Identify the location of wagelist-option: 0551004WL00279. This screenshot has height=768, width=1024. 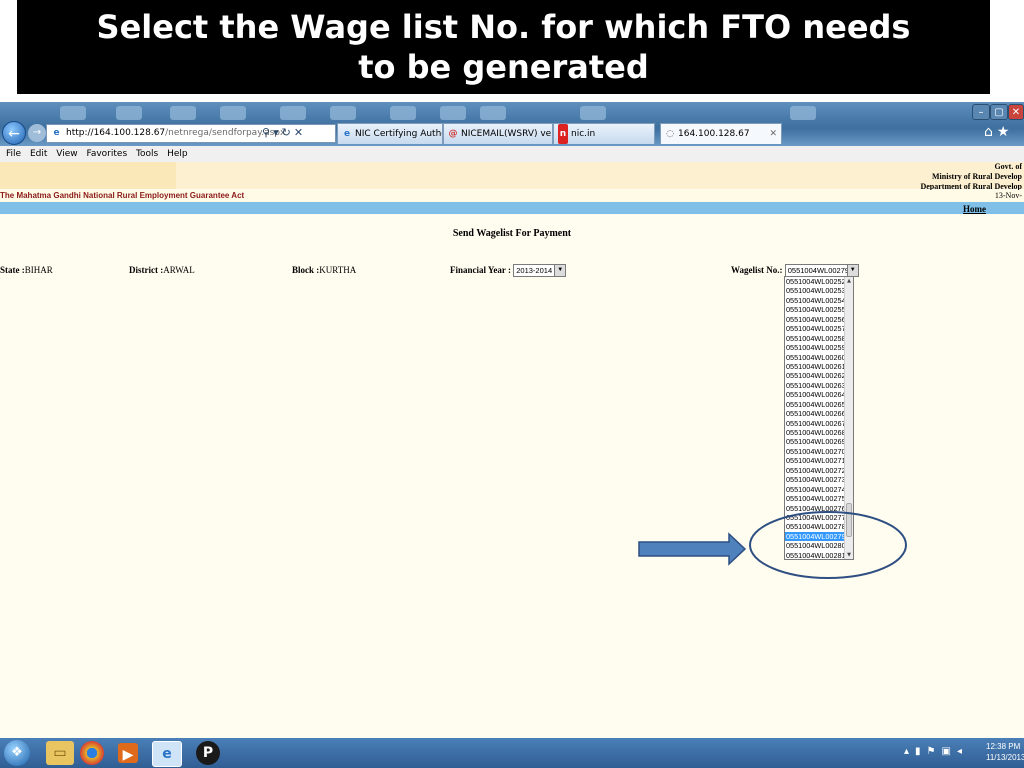
(815, 536).